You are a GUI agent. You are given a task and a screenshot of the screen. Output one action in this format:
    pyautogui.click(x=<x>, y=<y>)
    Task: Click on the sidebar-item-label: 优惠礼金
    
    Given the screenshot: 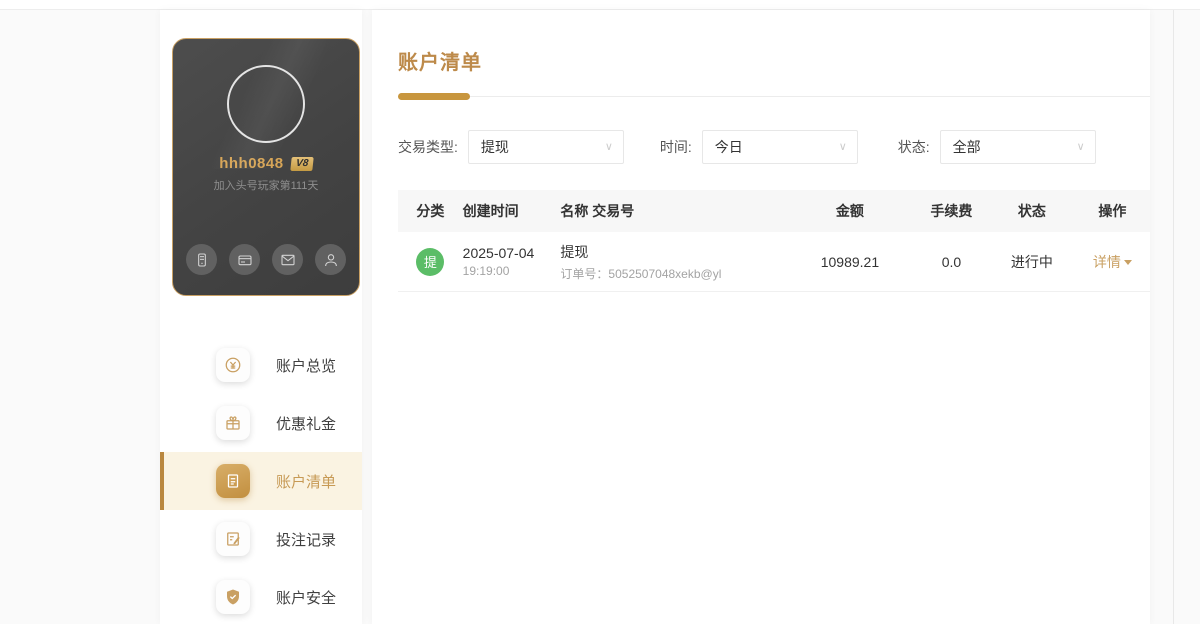 What is the action you would take?
    pyautogui.click(x=306, y=424)
    